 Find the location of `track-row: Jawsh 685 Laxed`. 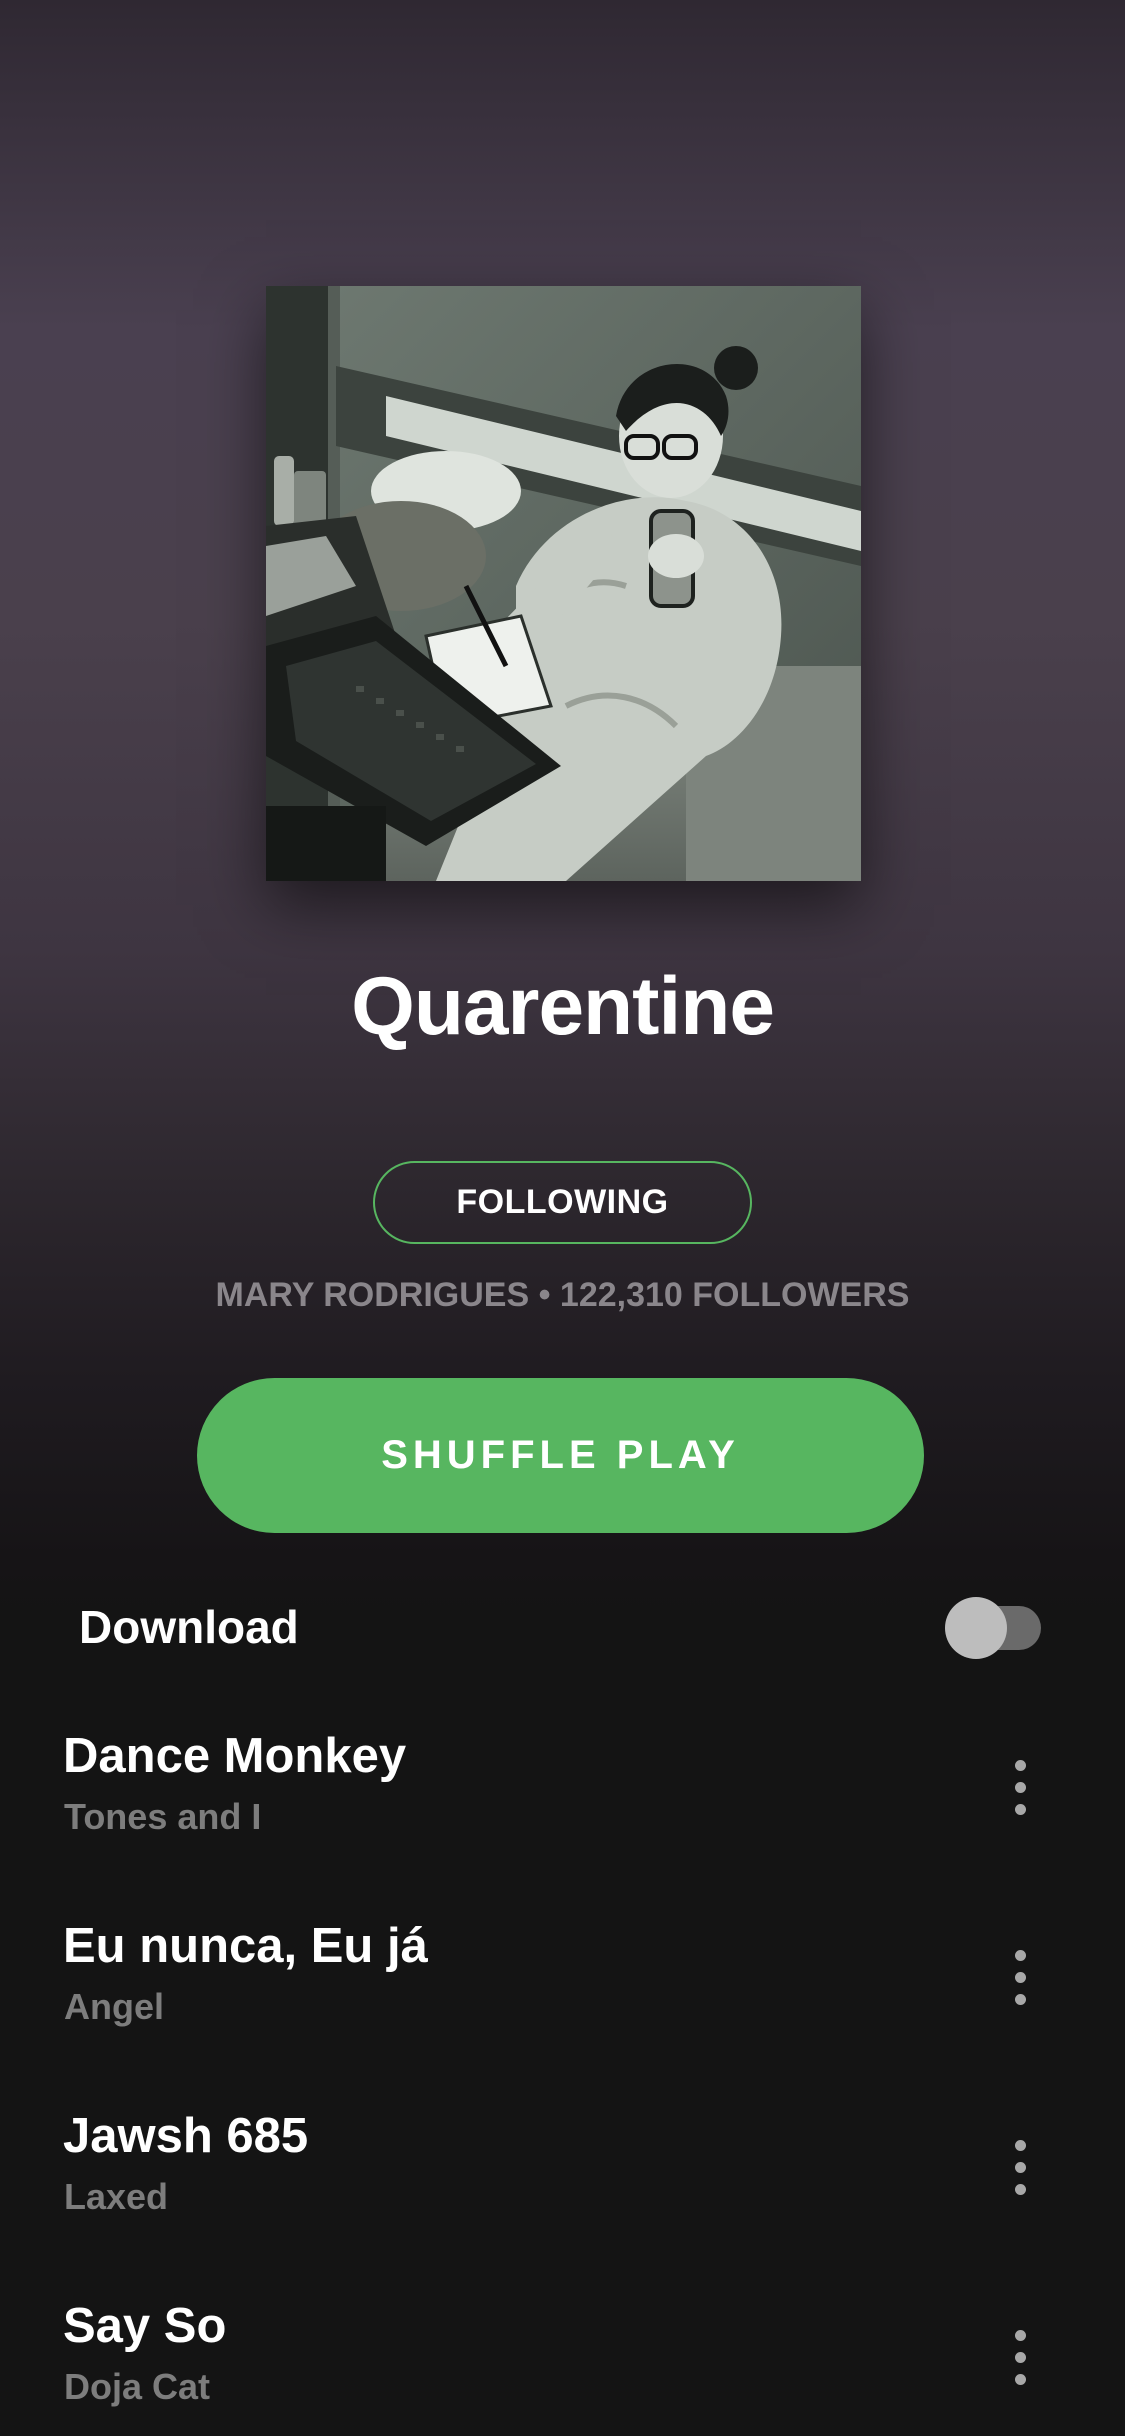

track-row: Jawsh 685 Laxed is located at coordinates (562, 2195).